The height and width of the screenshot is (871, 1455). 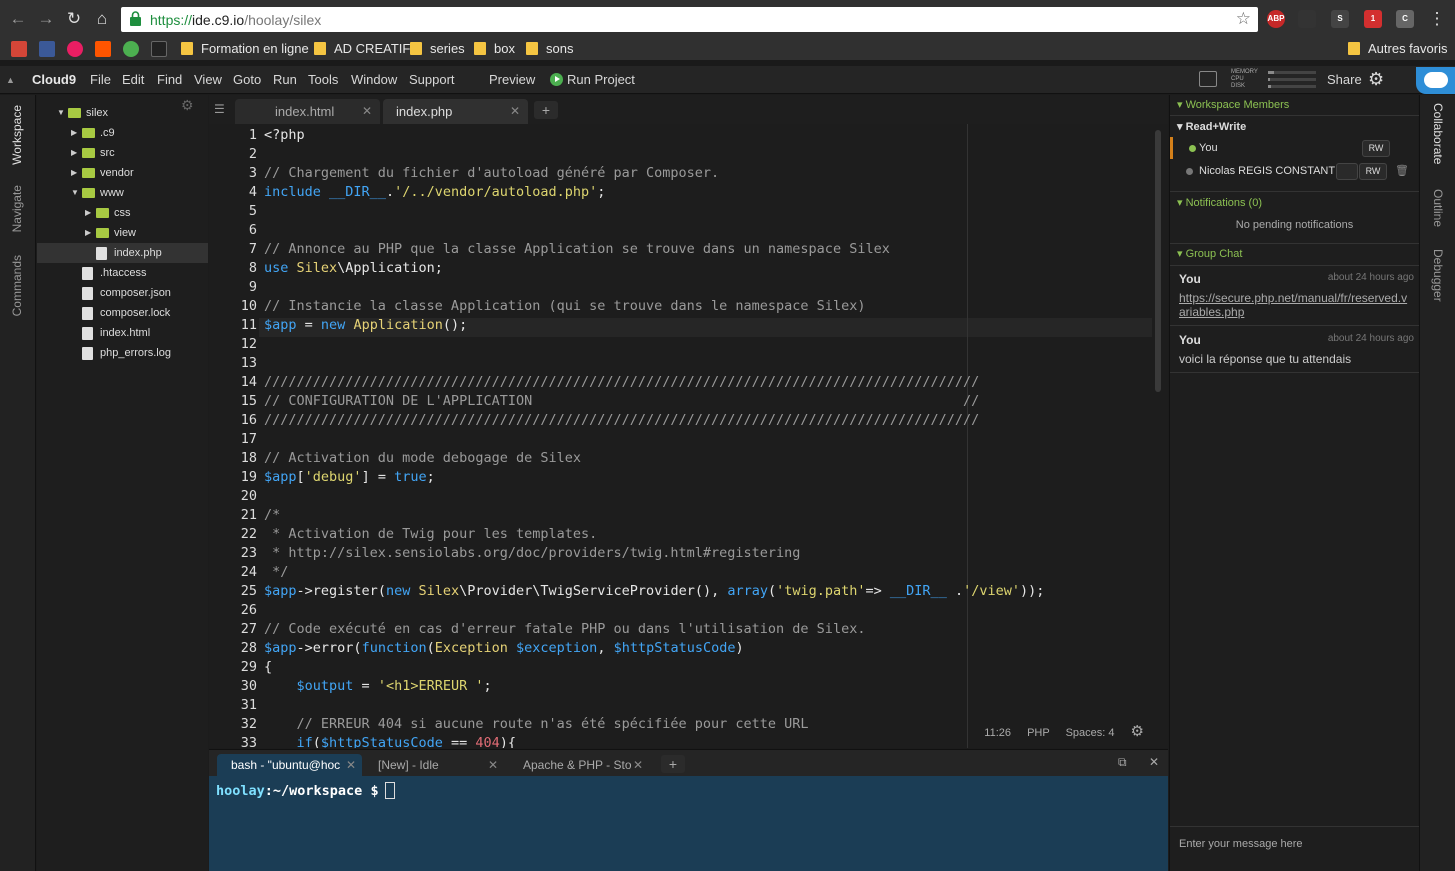 What do you see at coordinates (434, 765) in the screenshot?
I see `terminal-tab-new: [New] - Idle ✕` at bounding box center [434, 765].